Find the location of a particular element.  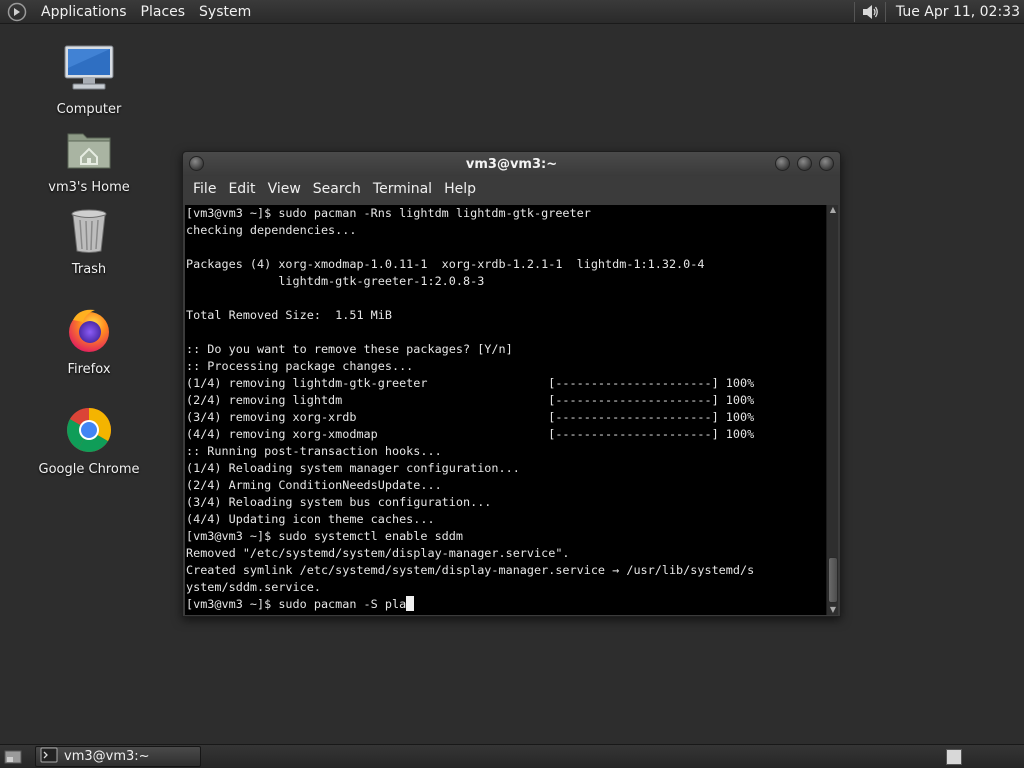

menu-terminal: Terminal is located at coordinates (402, 189).